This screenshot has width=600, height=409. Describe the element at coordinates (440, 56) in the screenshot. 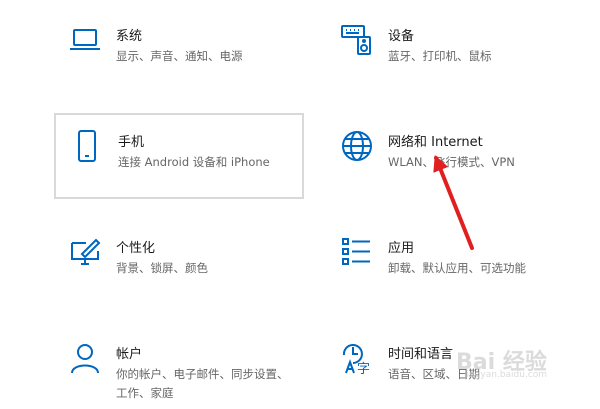

I see `tile-description: 蓝牙、打印机、鼠标` at that location.